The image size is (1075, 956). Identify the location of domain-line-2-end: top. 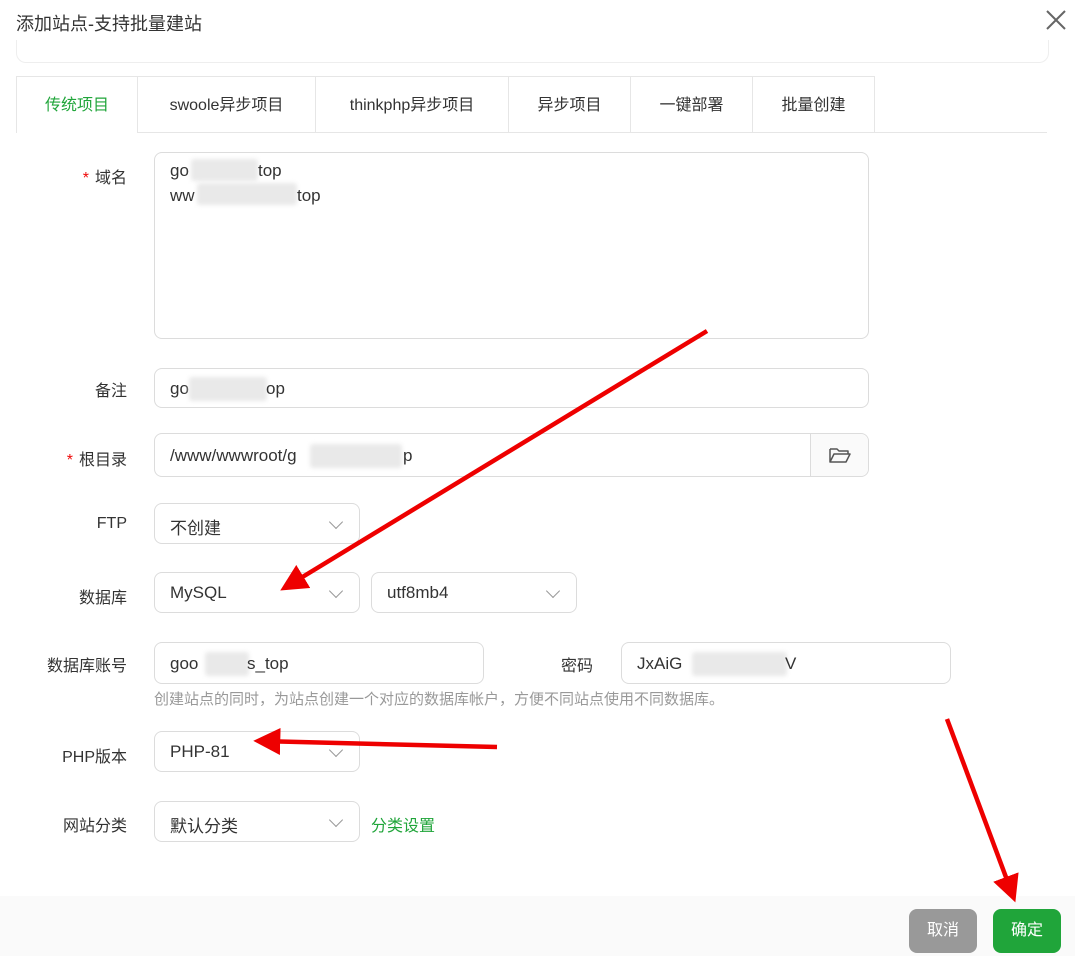
(309, 195).